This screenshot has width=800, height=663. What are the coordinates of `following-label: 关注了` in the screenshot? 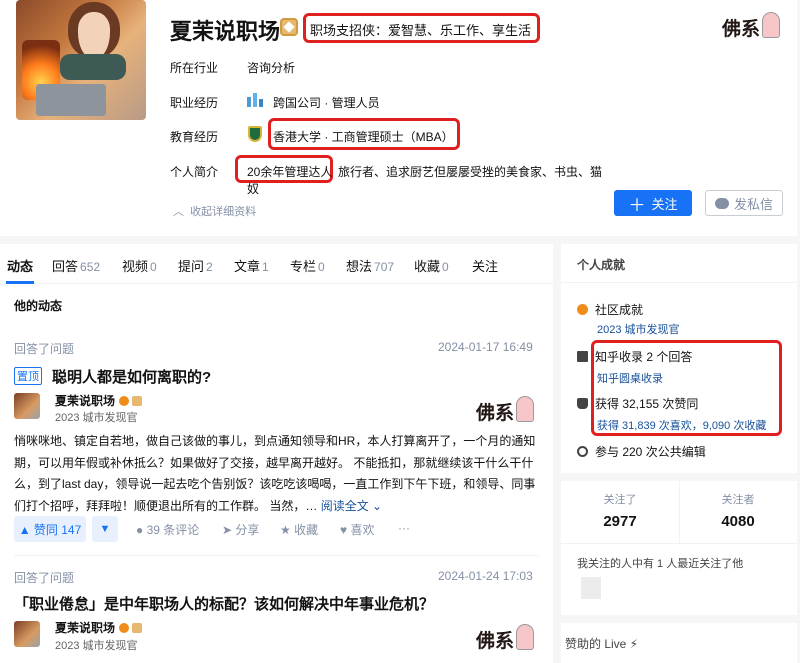 It's located at (620, 500).